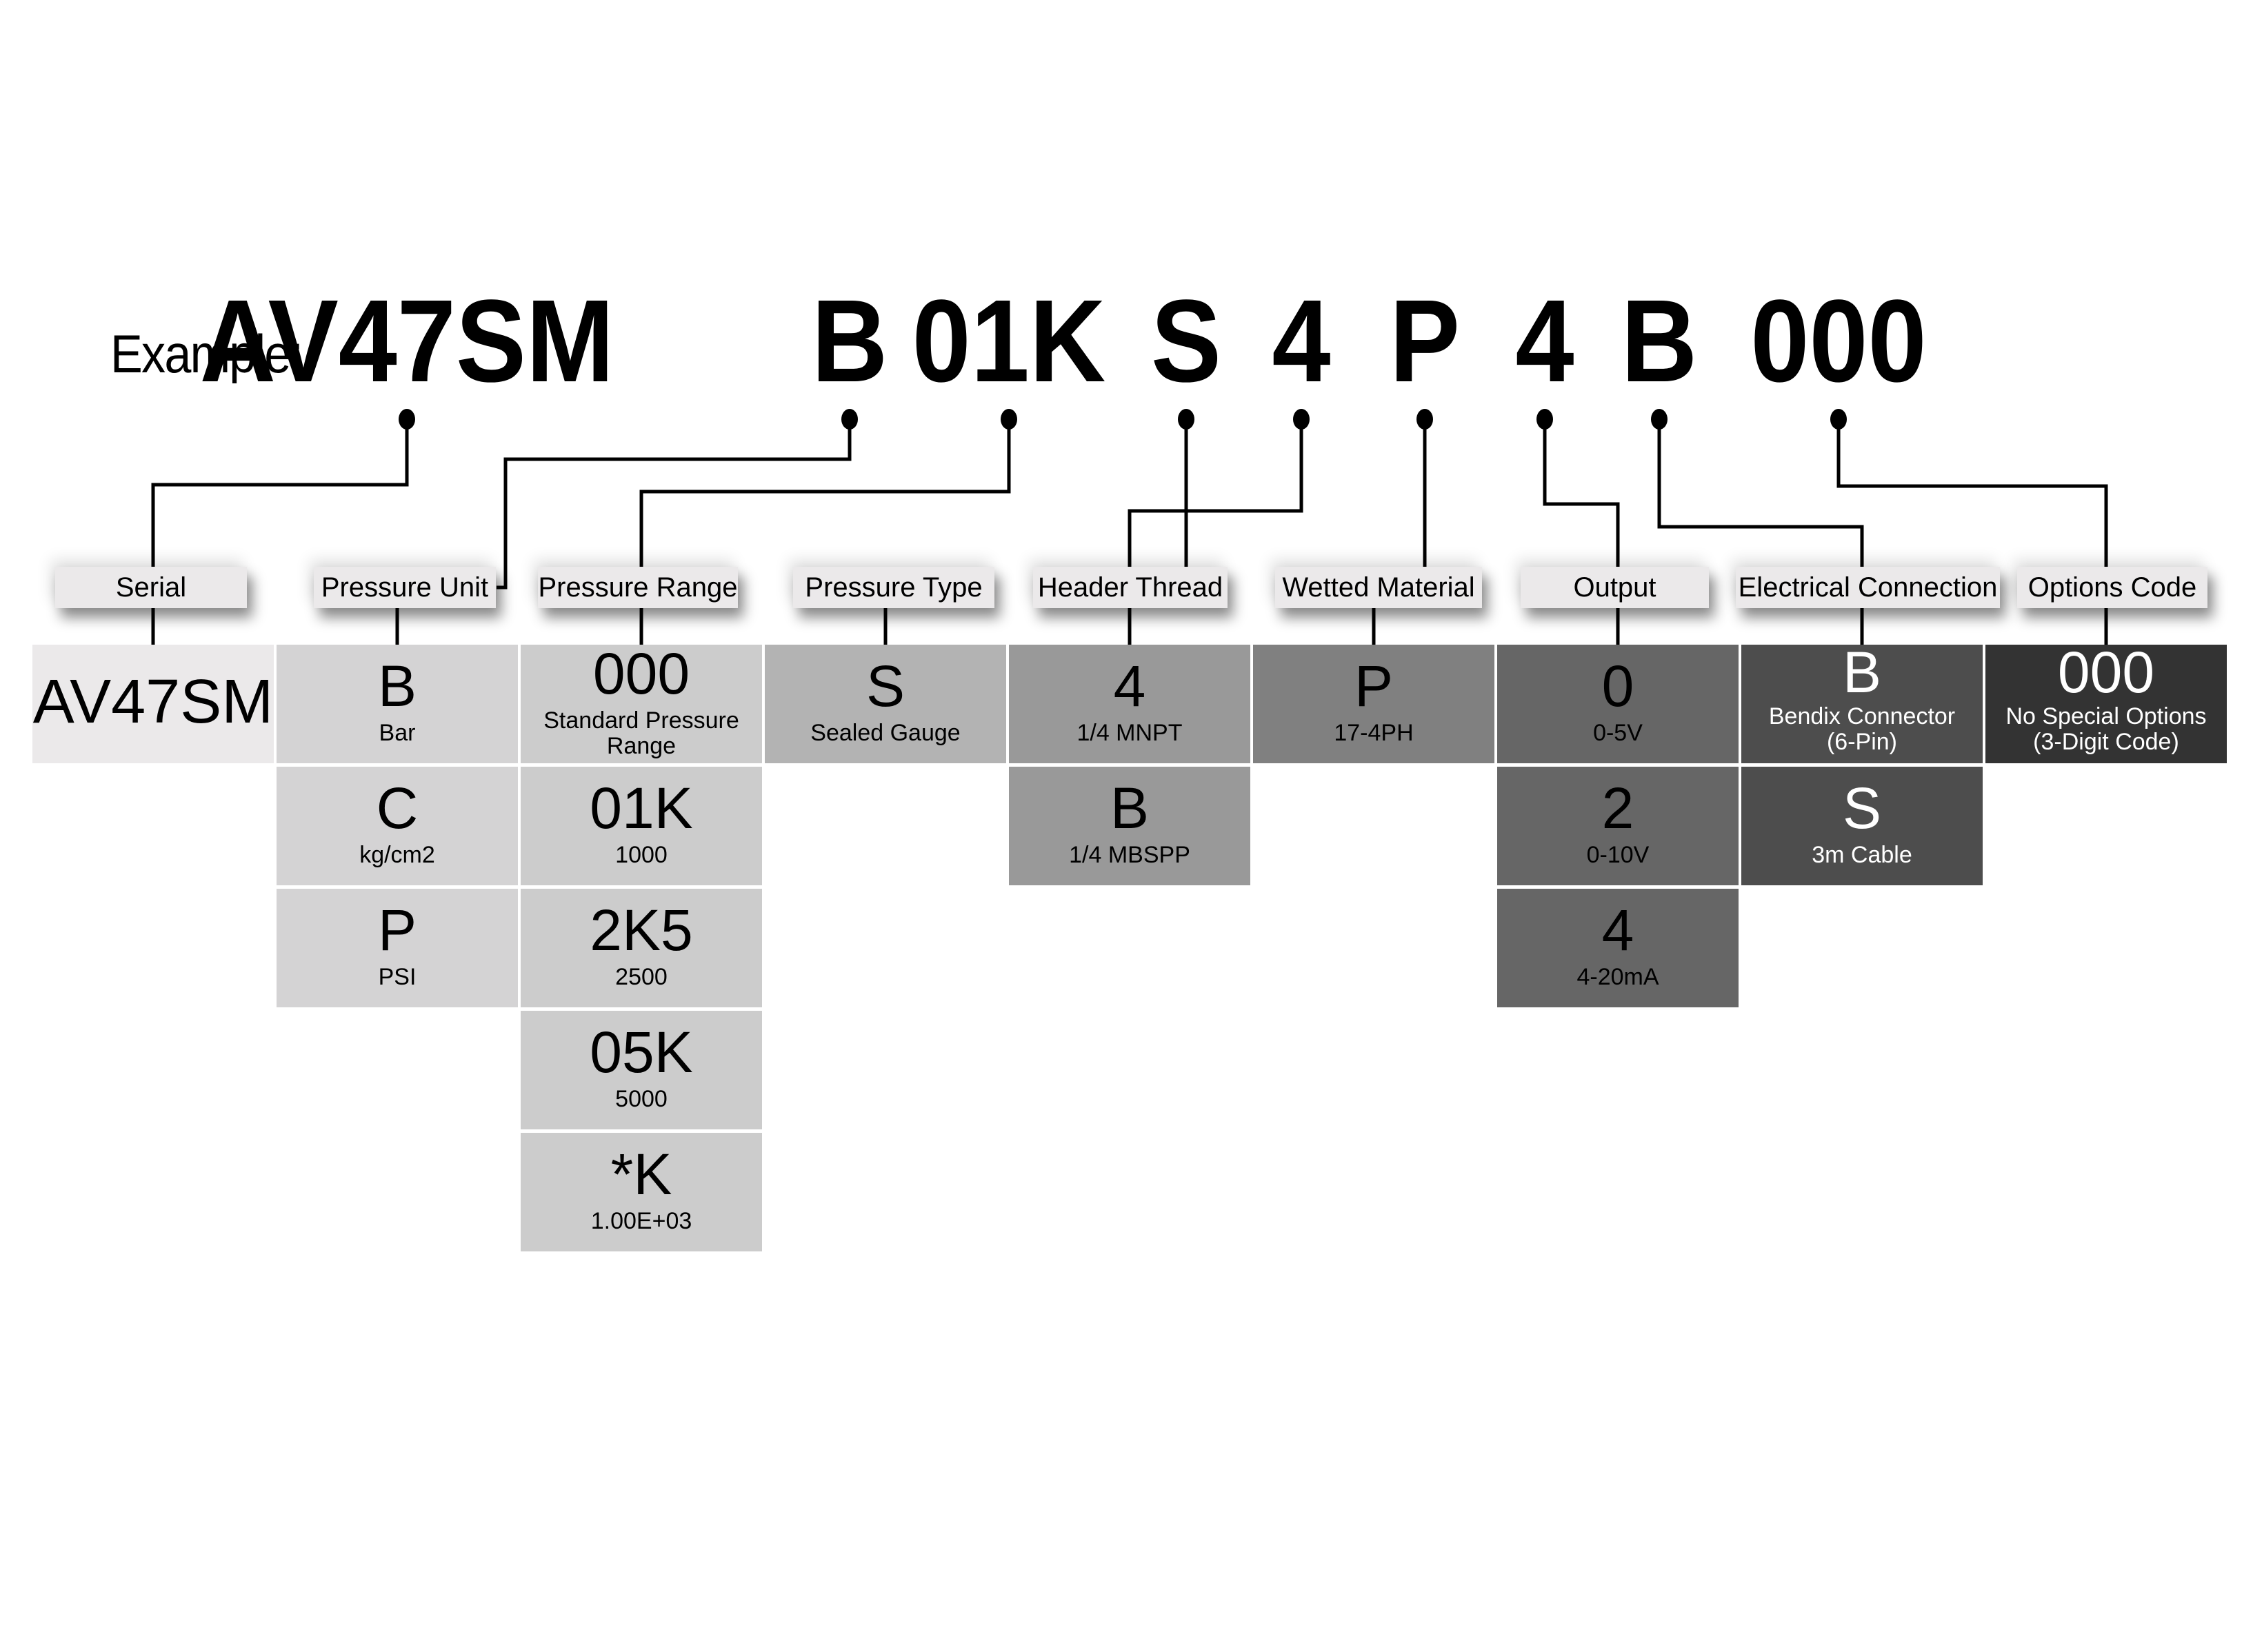  Describe the element at coordinates (1425, 341) in the screenshot. I see `code-segment: P` at that location.